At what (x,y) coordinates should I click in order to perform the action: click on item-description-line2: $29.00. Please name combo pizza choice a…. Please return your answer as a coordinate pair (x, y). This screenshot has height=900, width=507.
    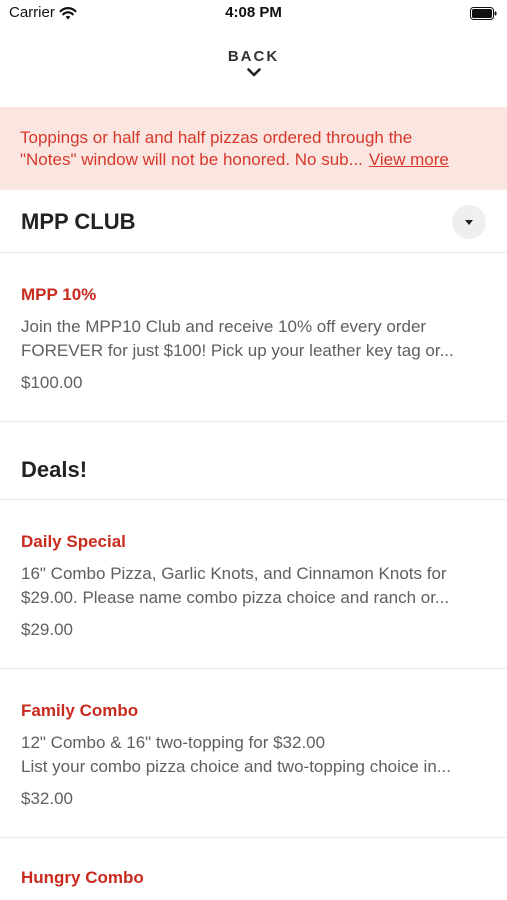
    Looking at the image, I should click on (235, 597).